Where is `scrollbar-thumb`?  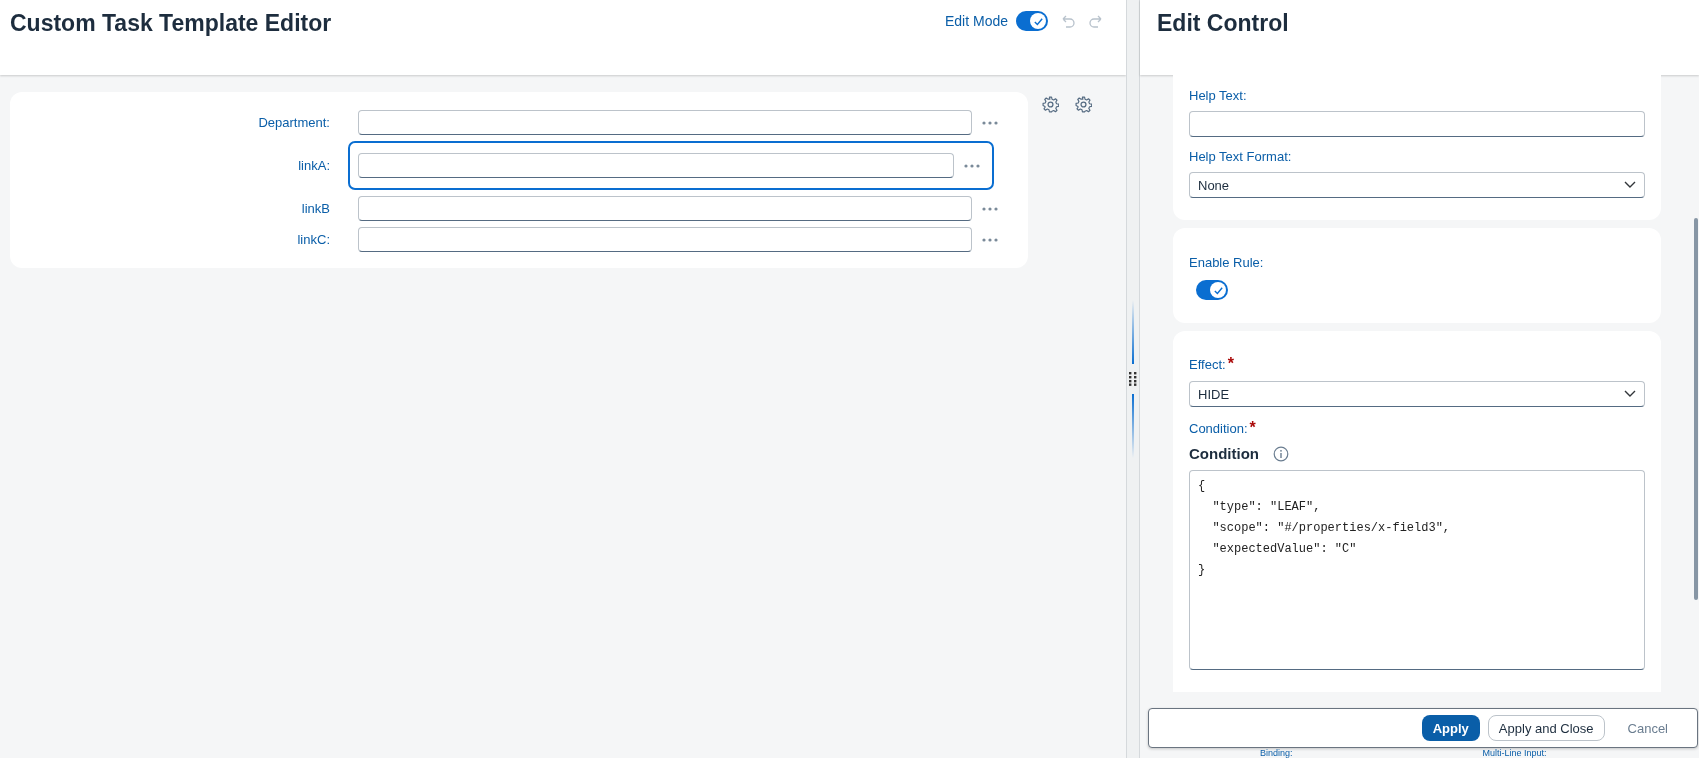 scrollbar-thumb is located at coordinates (1696, 409).